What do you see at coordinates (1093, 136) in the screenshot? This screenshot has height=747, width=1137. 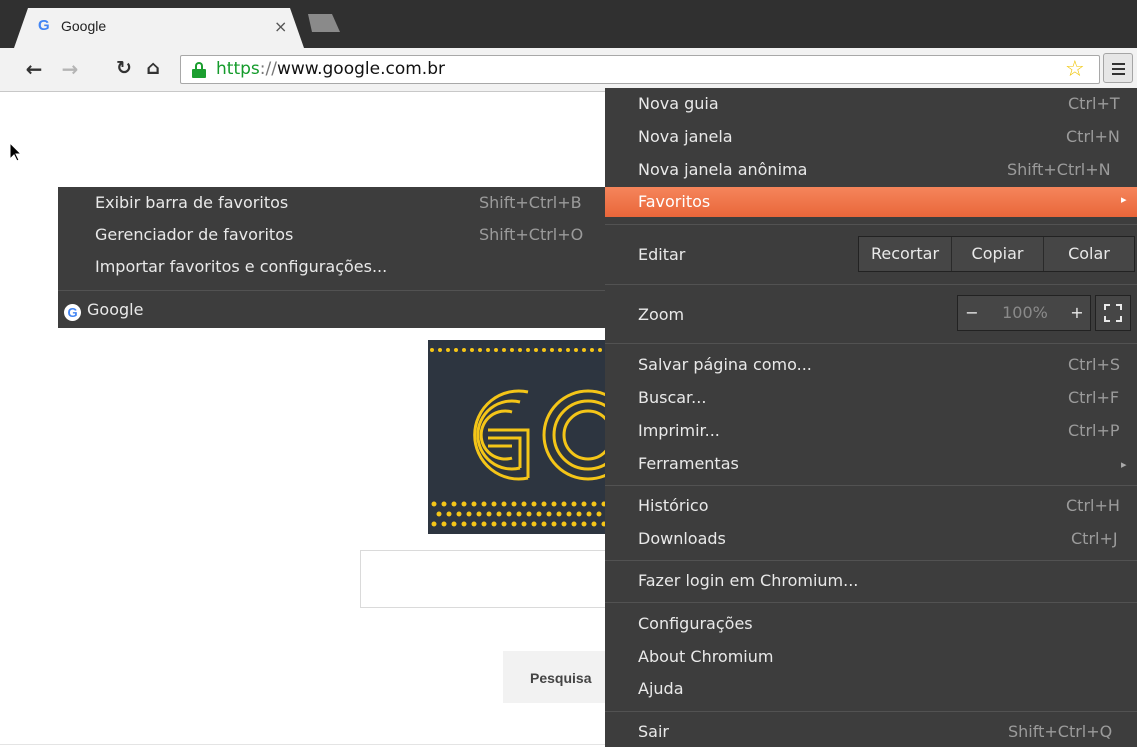 I see `menu-shortcut: Ctrl+N` at bounding box center [1093, 136].